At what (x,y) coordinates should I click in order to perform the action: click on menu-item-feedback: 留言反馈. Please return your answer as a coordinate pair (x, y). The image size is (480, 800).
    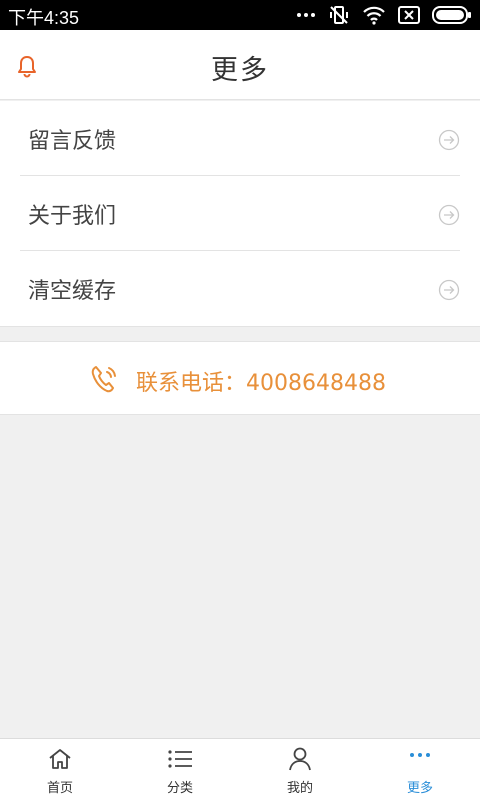
    Looking at the image, I should click on (240, 138).